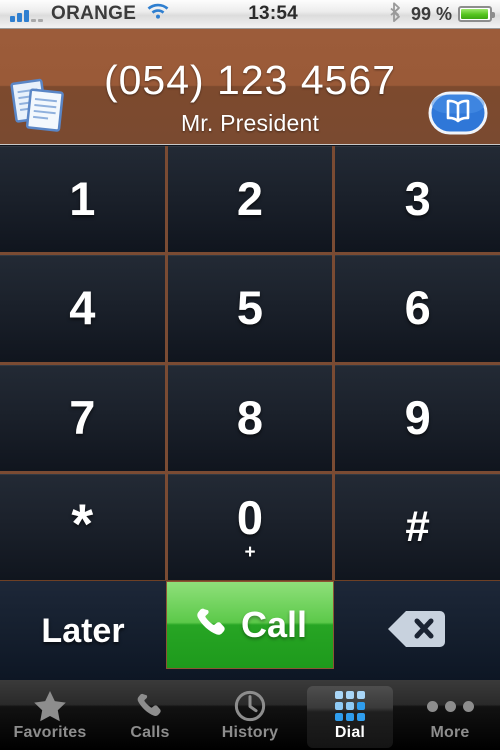 The width and height of the screenshot is (500, 750). What do you see at coordinates (250, 552) in the screenshot?
I see `key-plus-label: +` at bounding box center [250, 552].